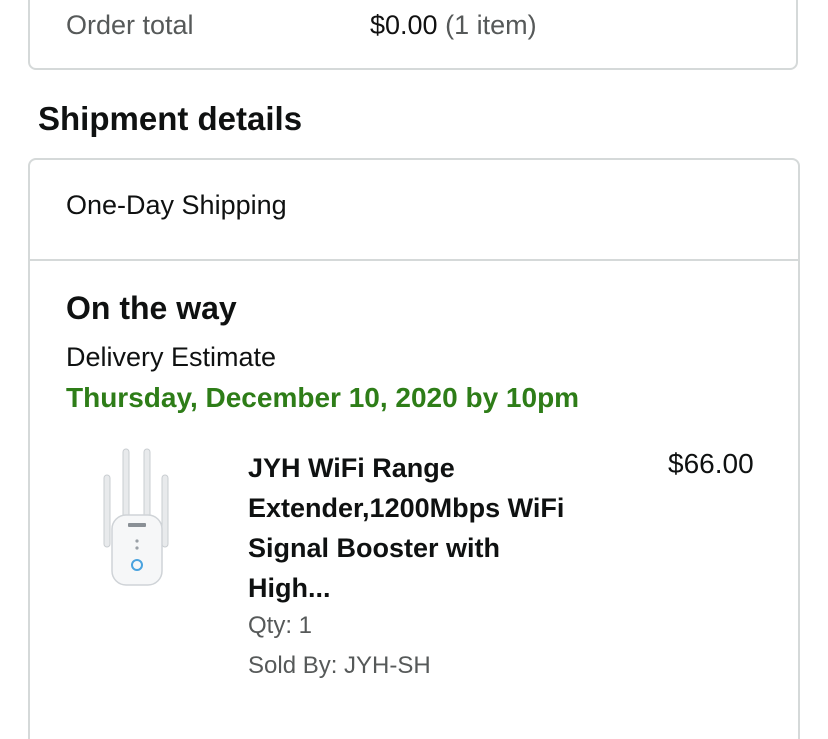 This screenshot has width=828, height=739. Describe the element at coordinates (130, 25) in the screenshot. I see `order-total-label: Order total` at that location.